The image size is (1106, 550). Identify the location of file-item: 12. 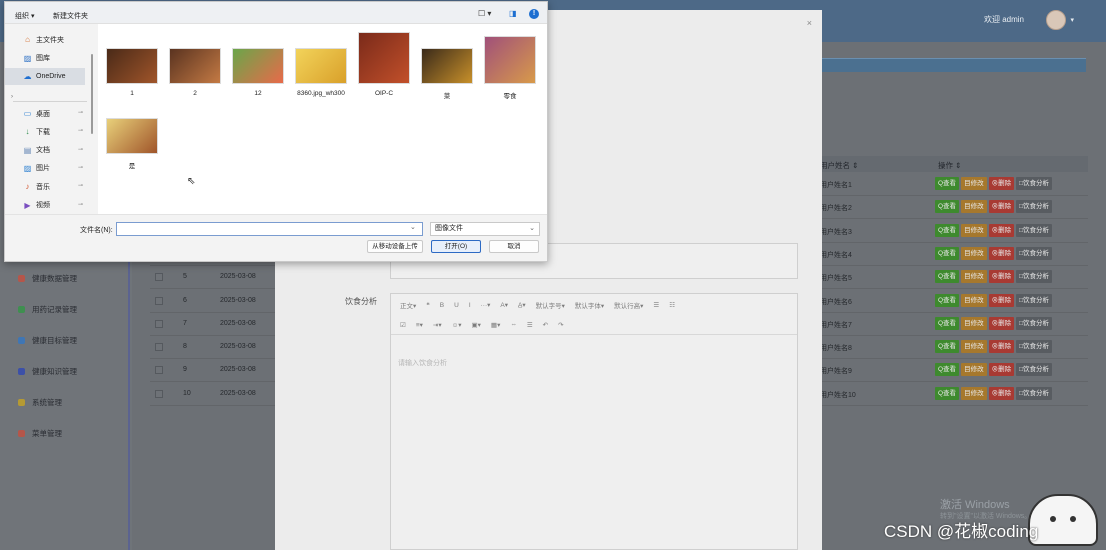
(258, 72).